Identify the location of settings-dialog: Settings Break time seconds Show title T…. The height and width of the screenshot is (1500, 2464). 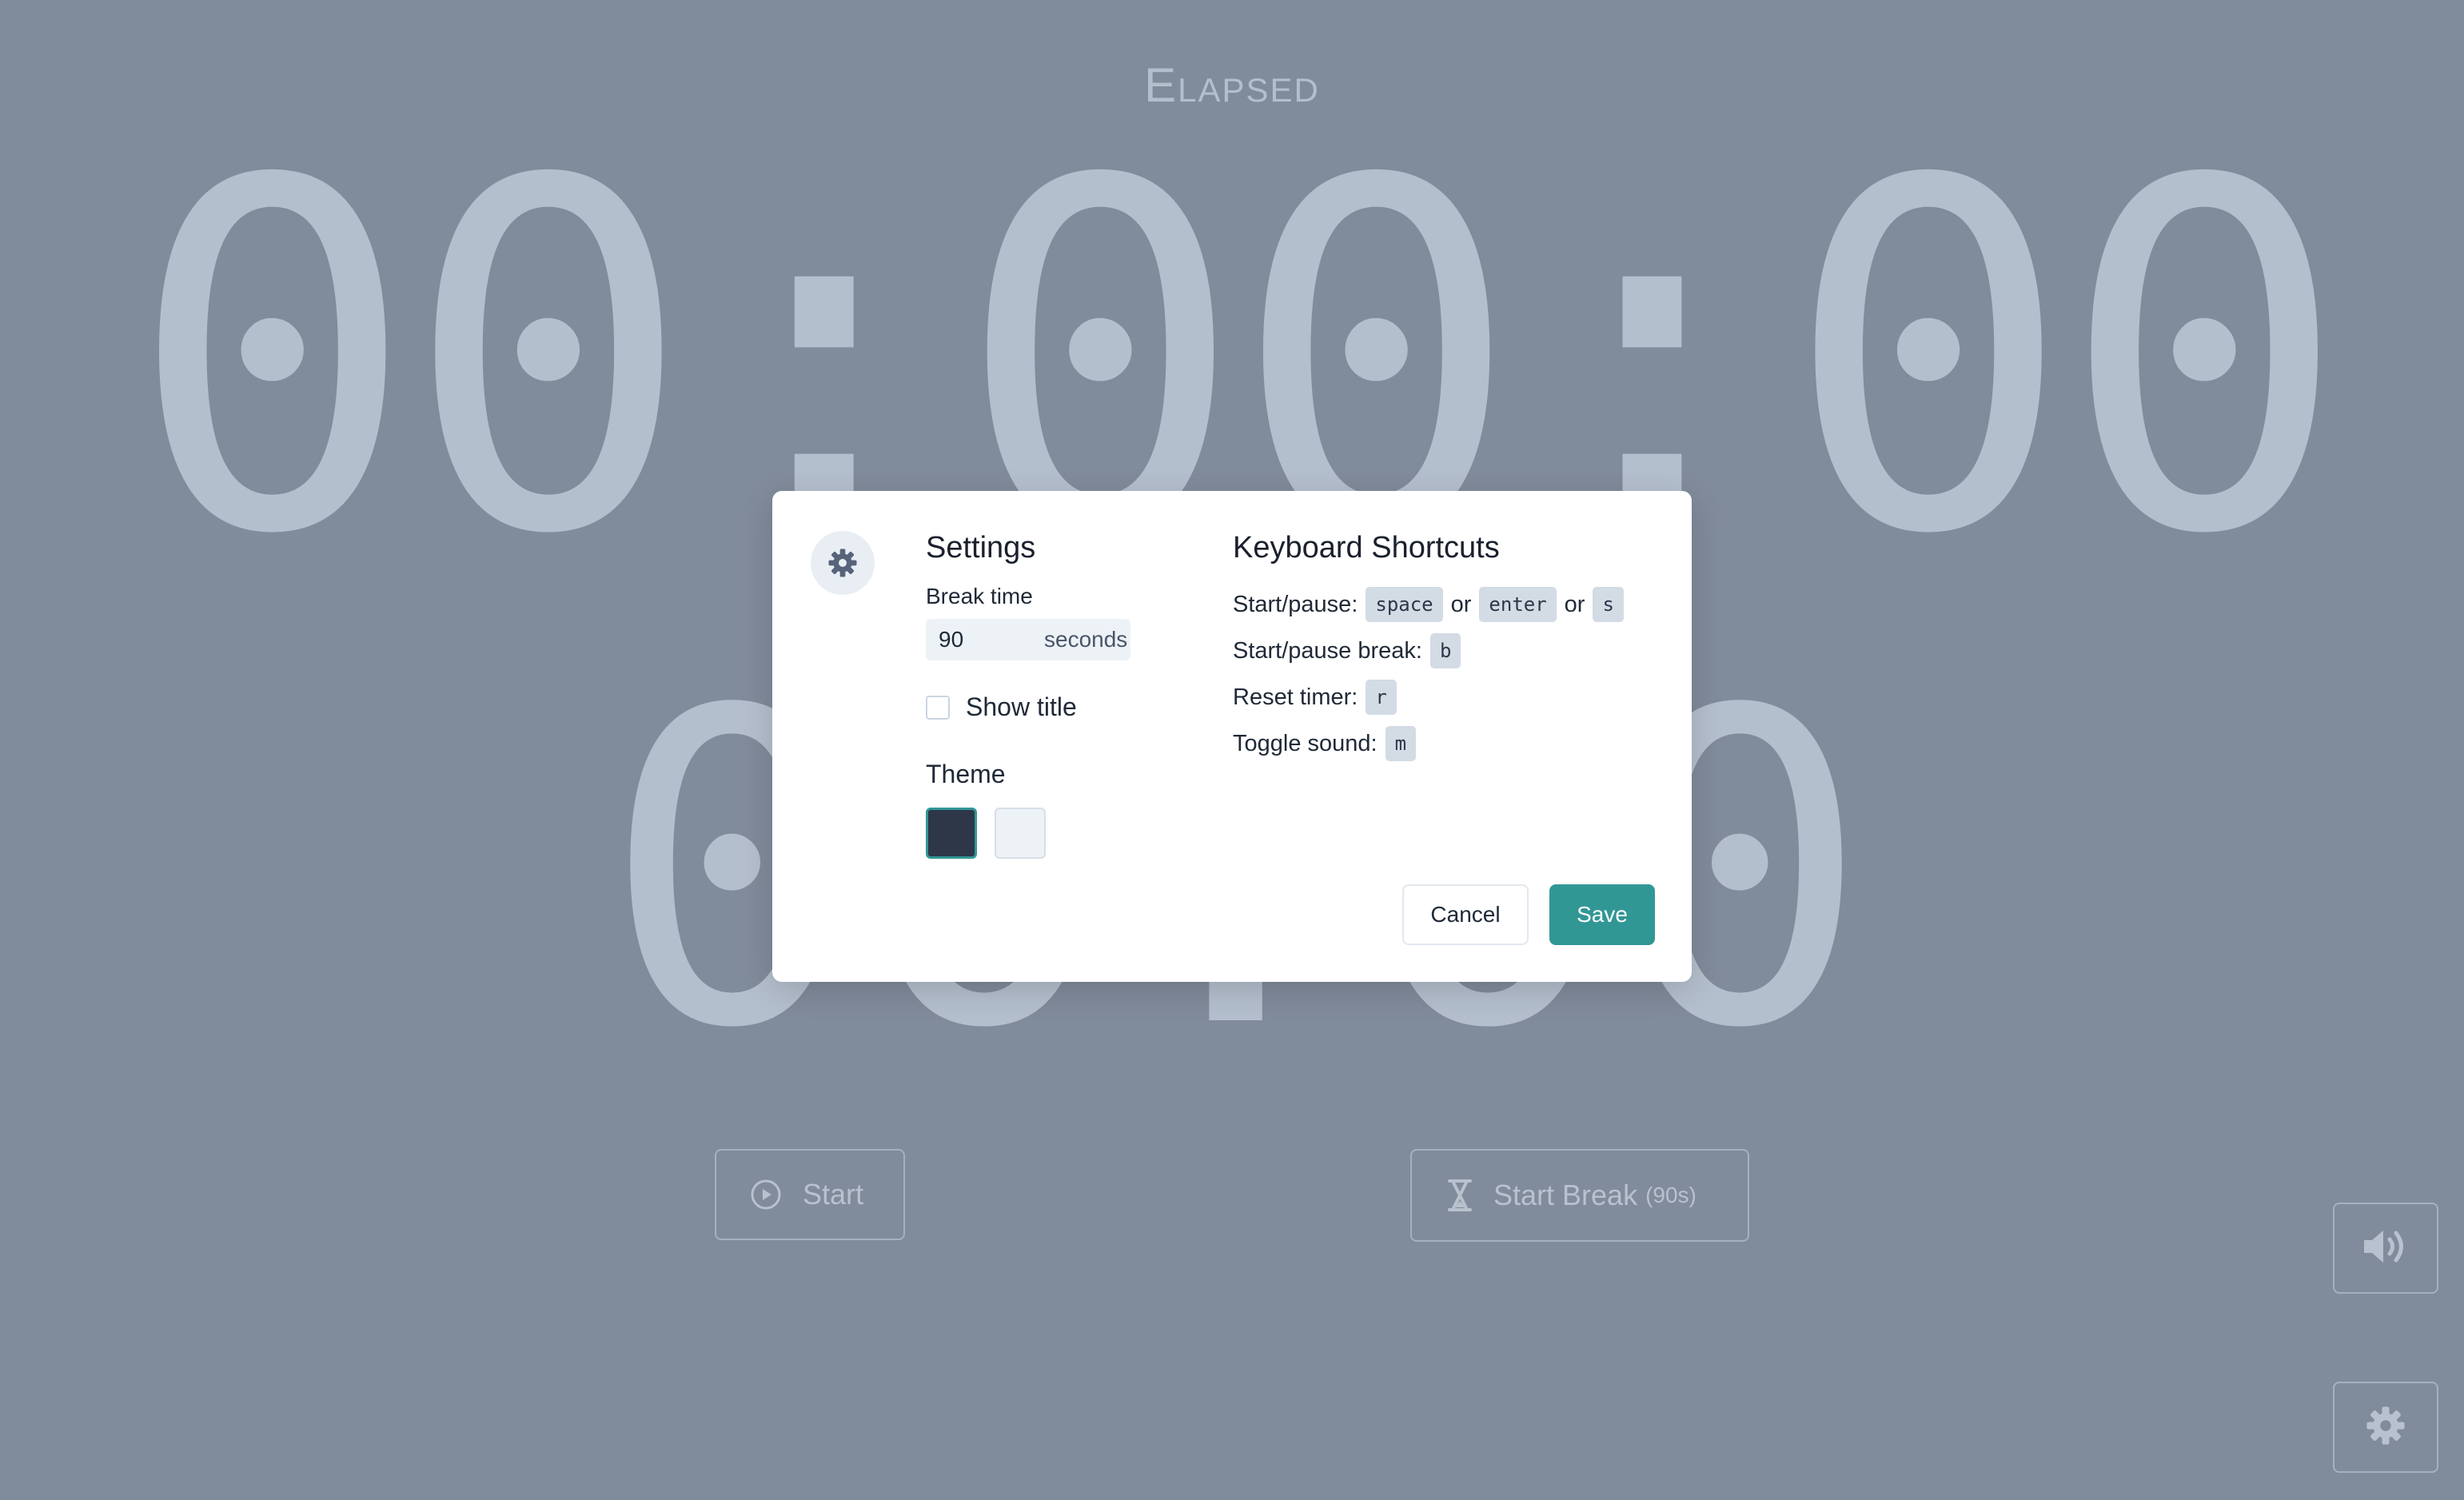
(1232, 736).